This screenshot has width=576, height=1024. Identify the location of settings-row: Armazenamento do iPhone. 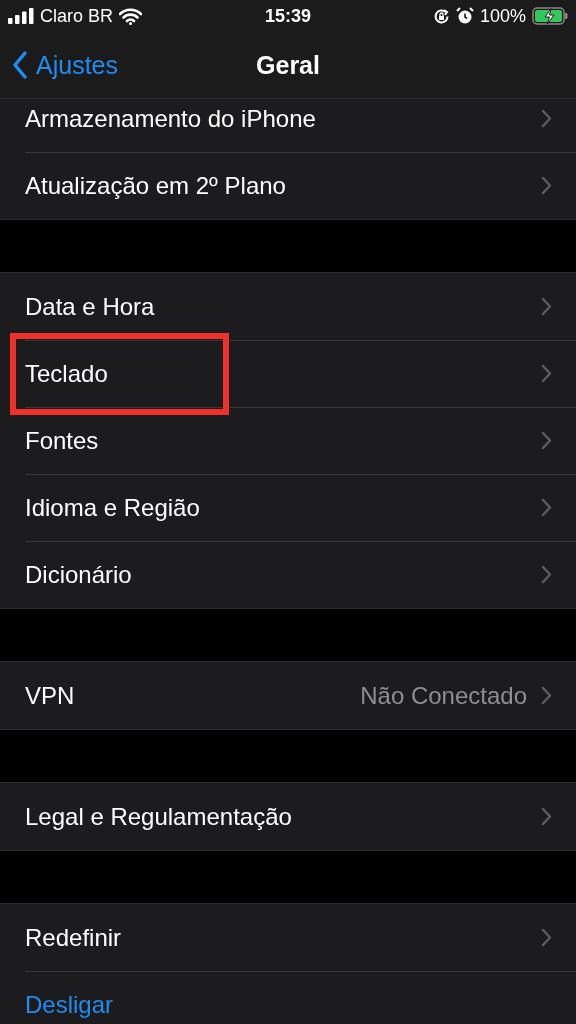
(288, 125).